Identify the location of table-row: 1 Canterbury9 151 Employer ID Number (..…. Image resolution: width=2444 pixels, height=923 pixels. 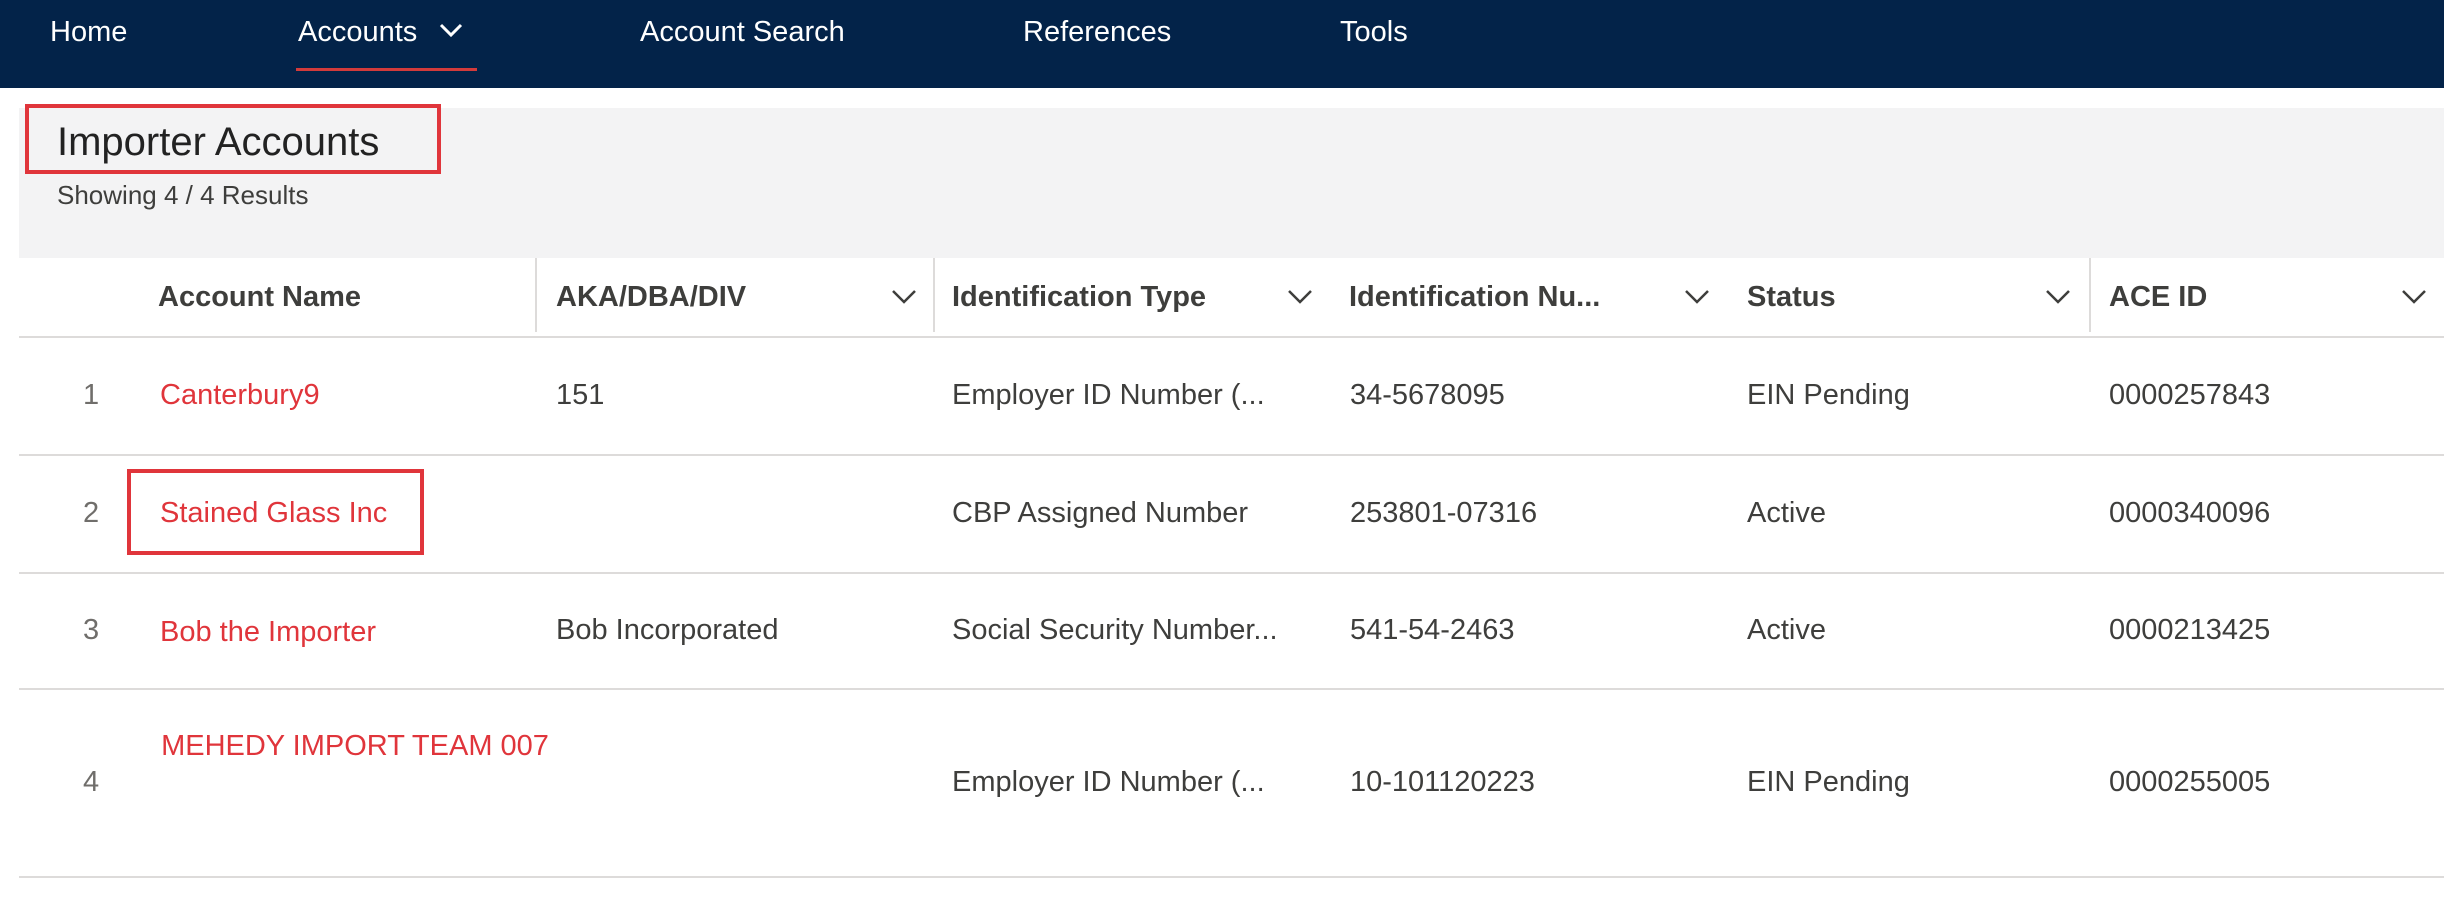
(1231, 397).